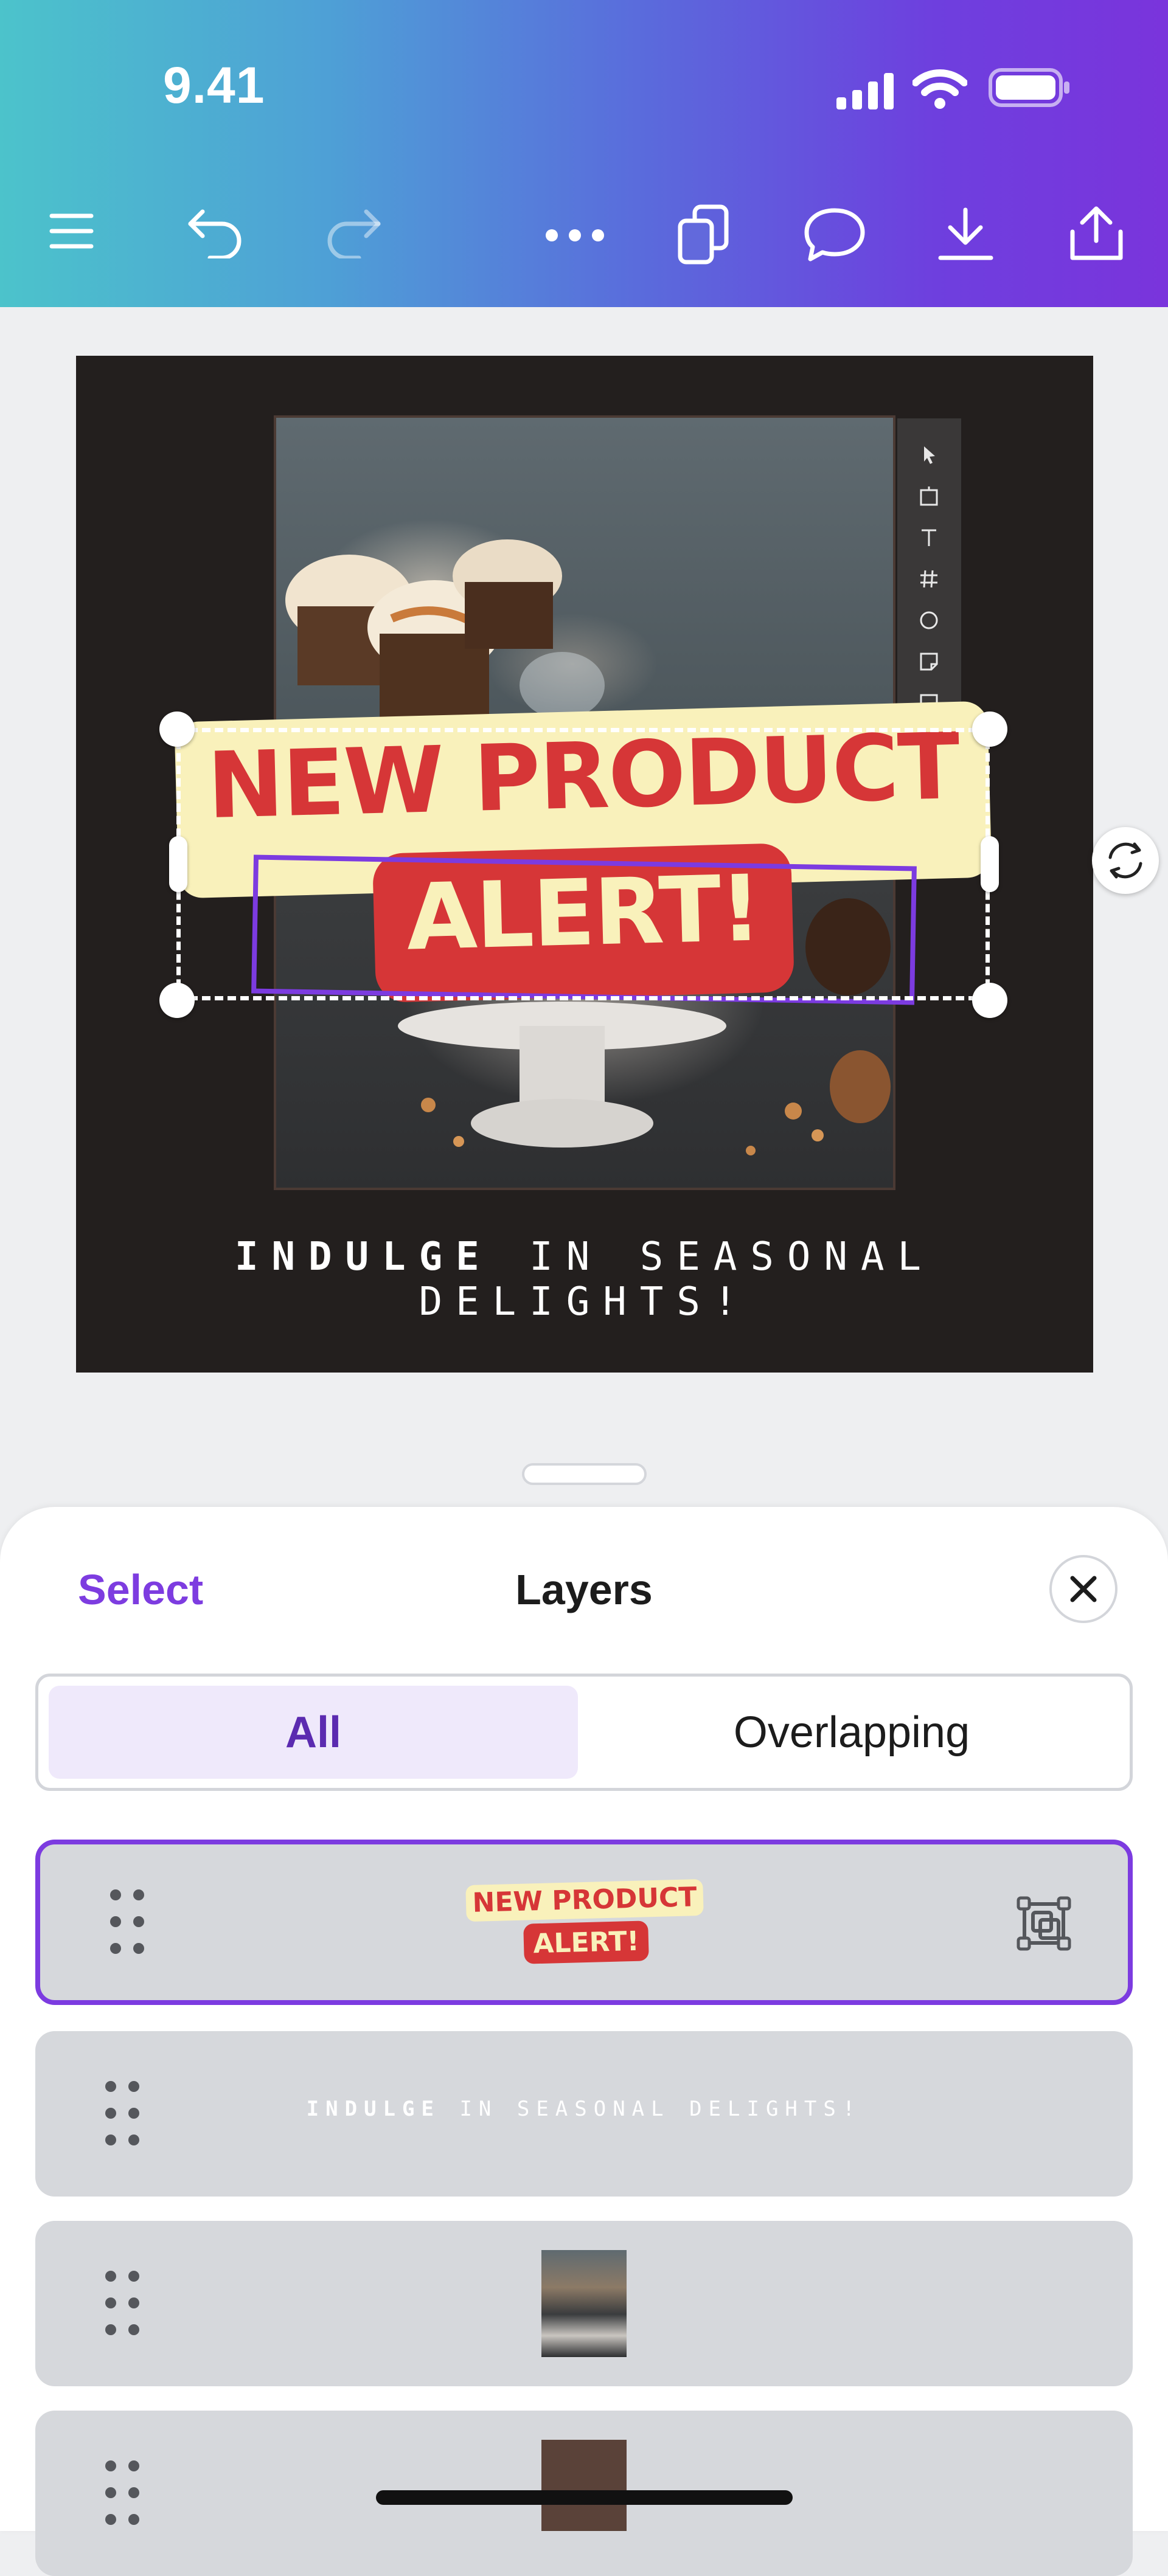 Image resolution: width=1168 pixels, height=2576 pixels. What do you see at coordinates (966, 234) in the screenshot?
I see `download-icon` at bounding box center [966, 234].